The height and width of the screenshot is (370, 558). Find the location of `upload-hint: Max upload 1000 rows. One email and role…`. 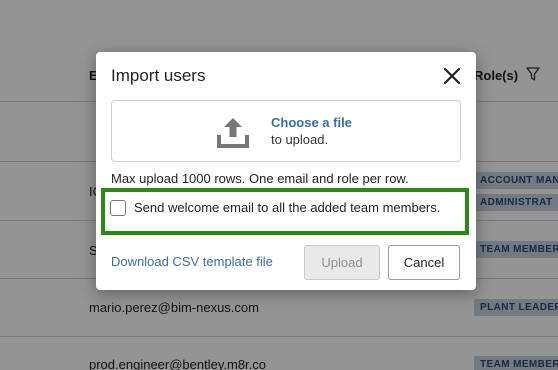

upload-hint: Max upload 1000 rows. One email and role… is located at coordinates (260, 178).